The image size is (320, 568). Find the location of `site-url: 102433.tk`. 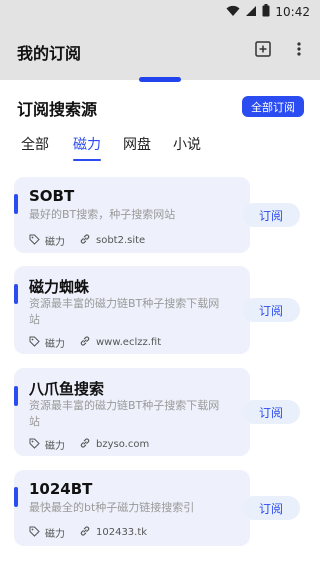

site-url: 102433.tk is located at coordinates (122, 532).